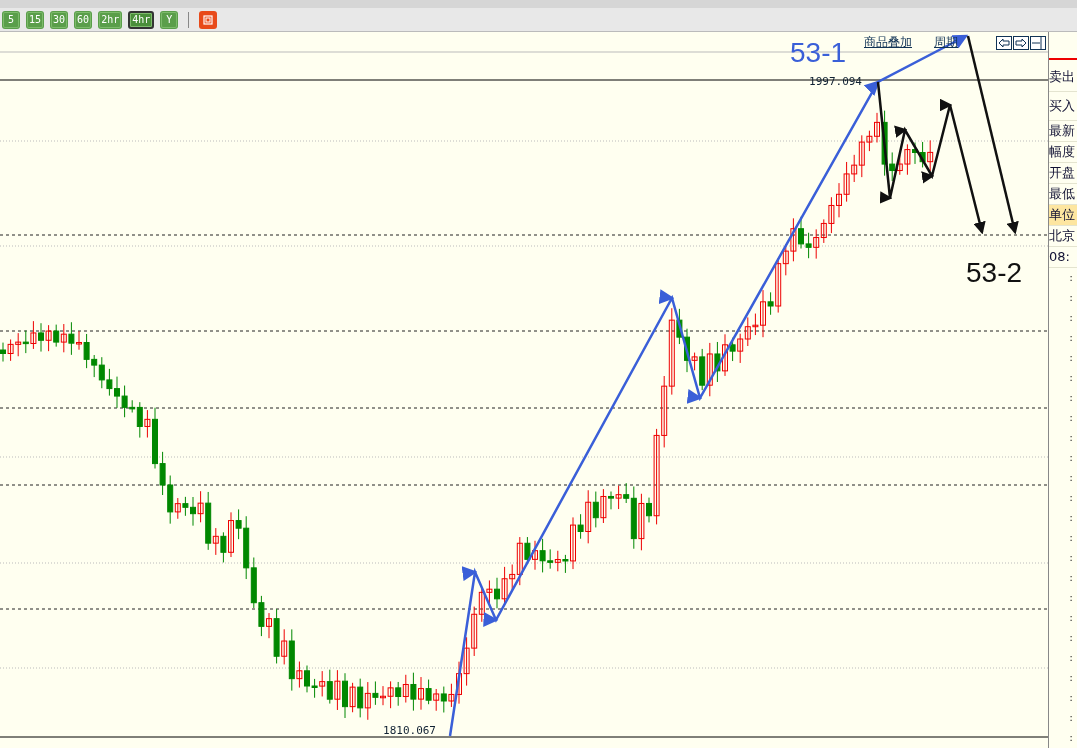 The height and width of the screenshot is (748, 1077). Describe the element at coordinates (888, 42) in the screenshot. I see `header-link: 商品叠加` at that location.